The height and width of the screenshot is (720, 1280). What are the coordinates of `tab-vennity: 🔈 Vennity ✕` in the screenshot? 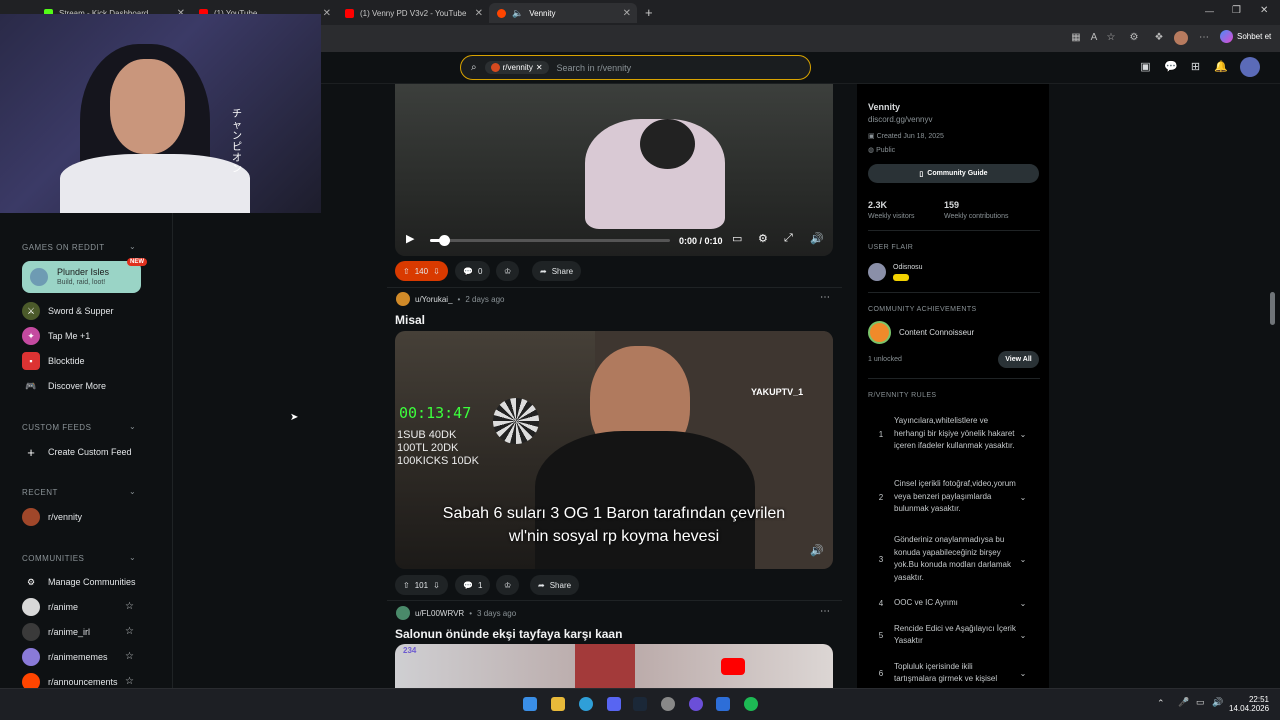 It's located at (563, 13).